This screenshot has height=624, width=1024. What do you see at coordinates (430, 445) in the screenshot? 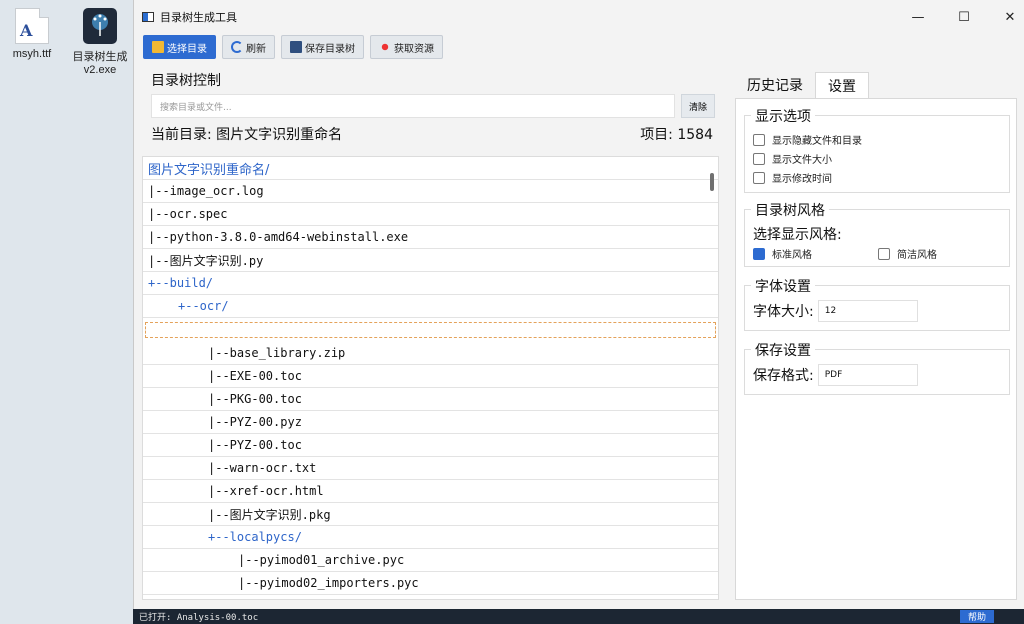
I see `tree-row: |--PYZ-00.toc` at bounding box center [430, 445].